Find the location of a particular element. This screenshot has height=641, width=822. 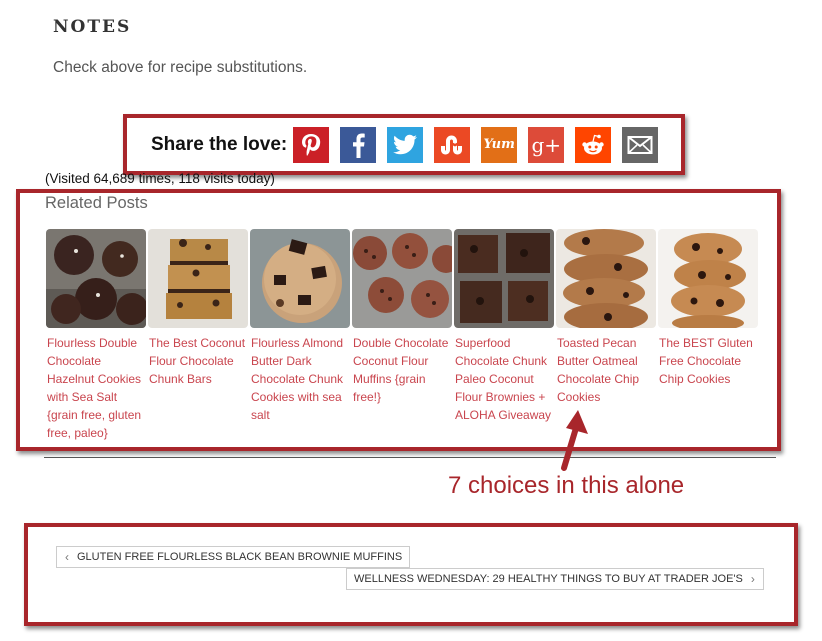

share-annotation-frame: Share the love: Yum g+ is located at coordinates (404, 144).